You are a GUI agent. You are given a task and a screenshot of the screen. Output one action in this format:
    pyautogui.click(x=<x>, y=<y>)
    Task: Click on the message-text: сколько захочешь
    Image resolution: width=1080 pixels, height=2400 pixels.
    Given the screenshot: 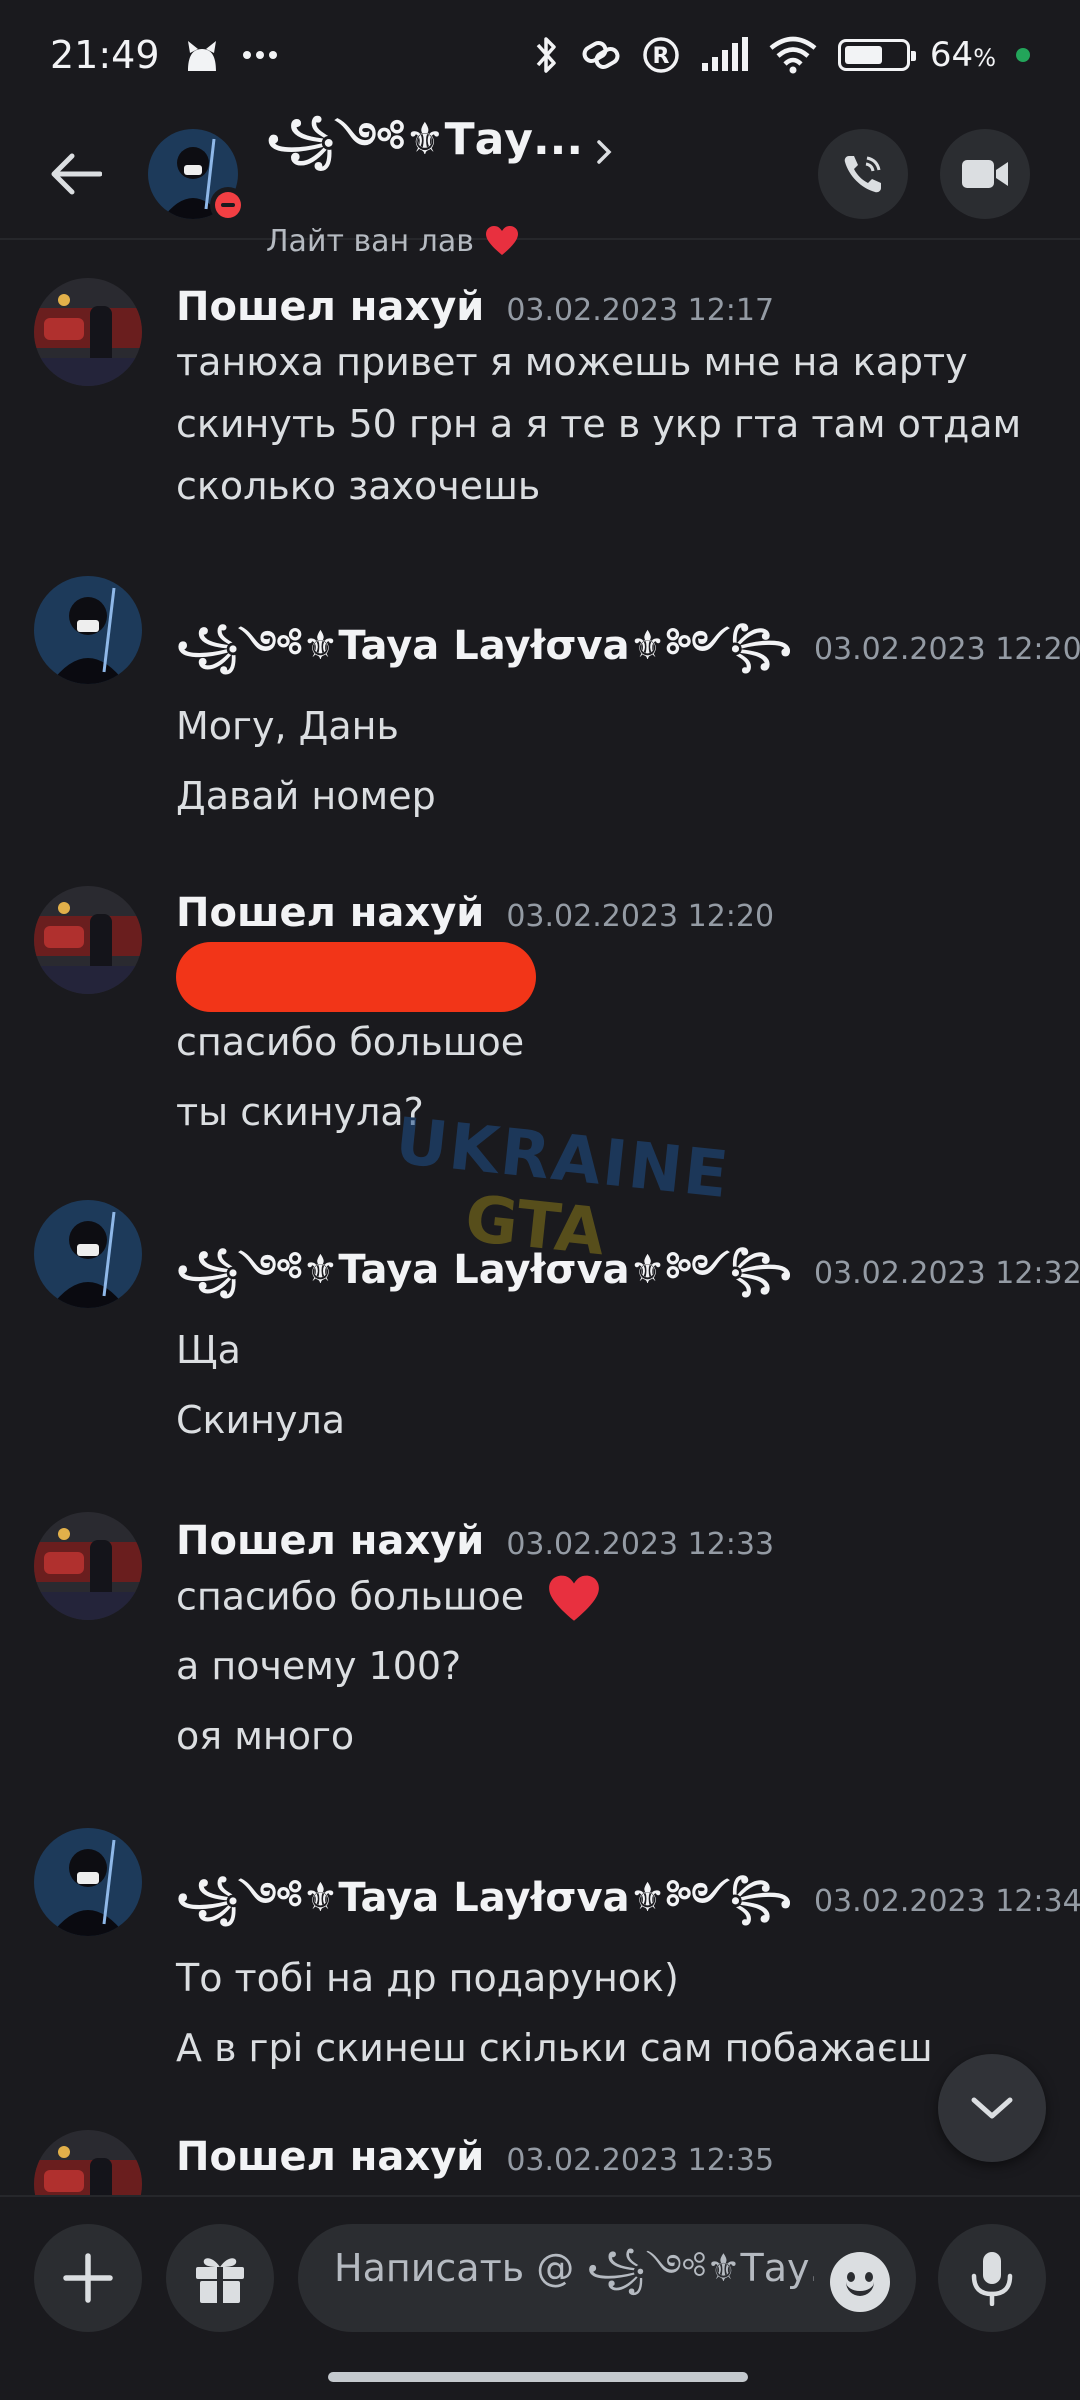 What is the action you would take?
    pyautogui.click(x=358, y=486)
    